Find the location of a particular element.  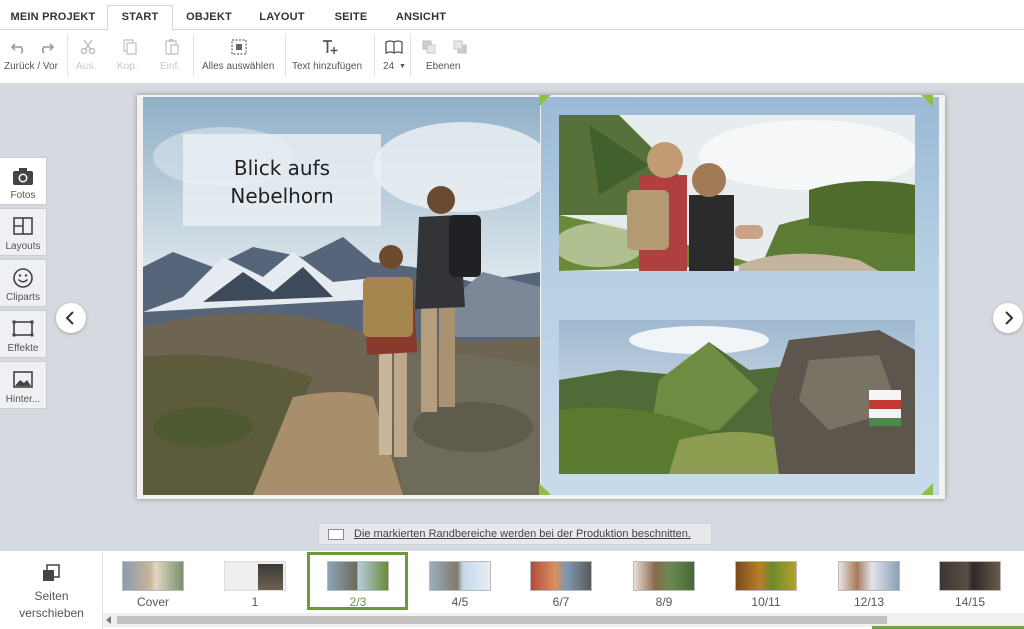

undo-redo-group: Zurück / Vor is located at coordinates (33, 56).